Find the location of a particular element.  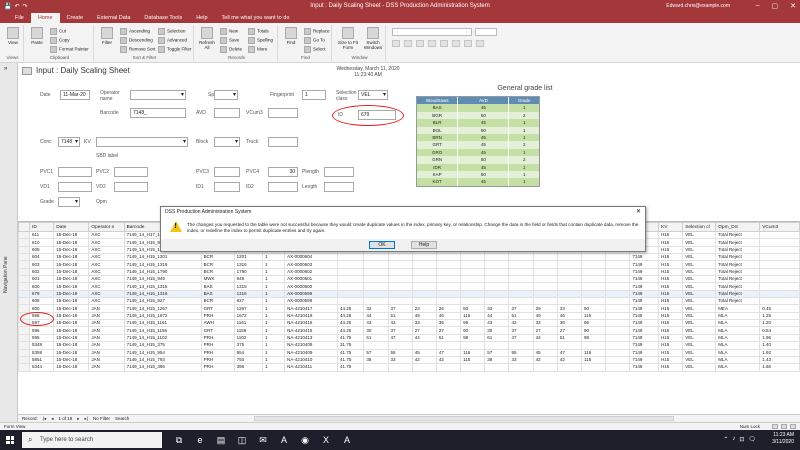

paste-button: Paste is located at coordinates (37, 36).